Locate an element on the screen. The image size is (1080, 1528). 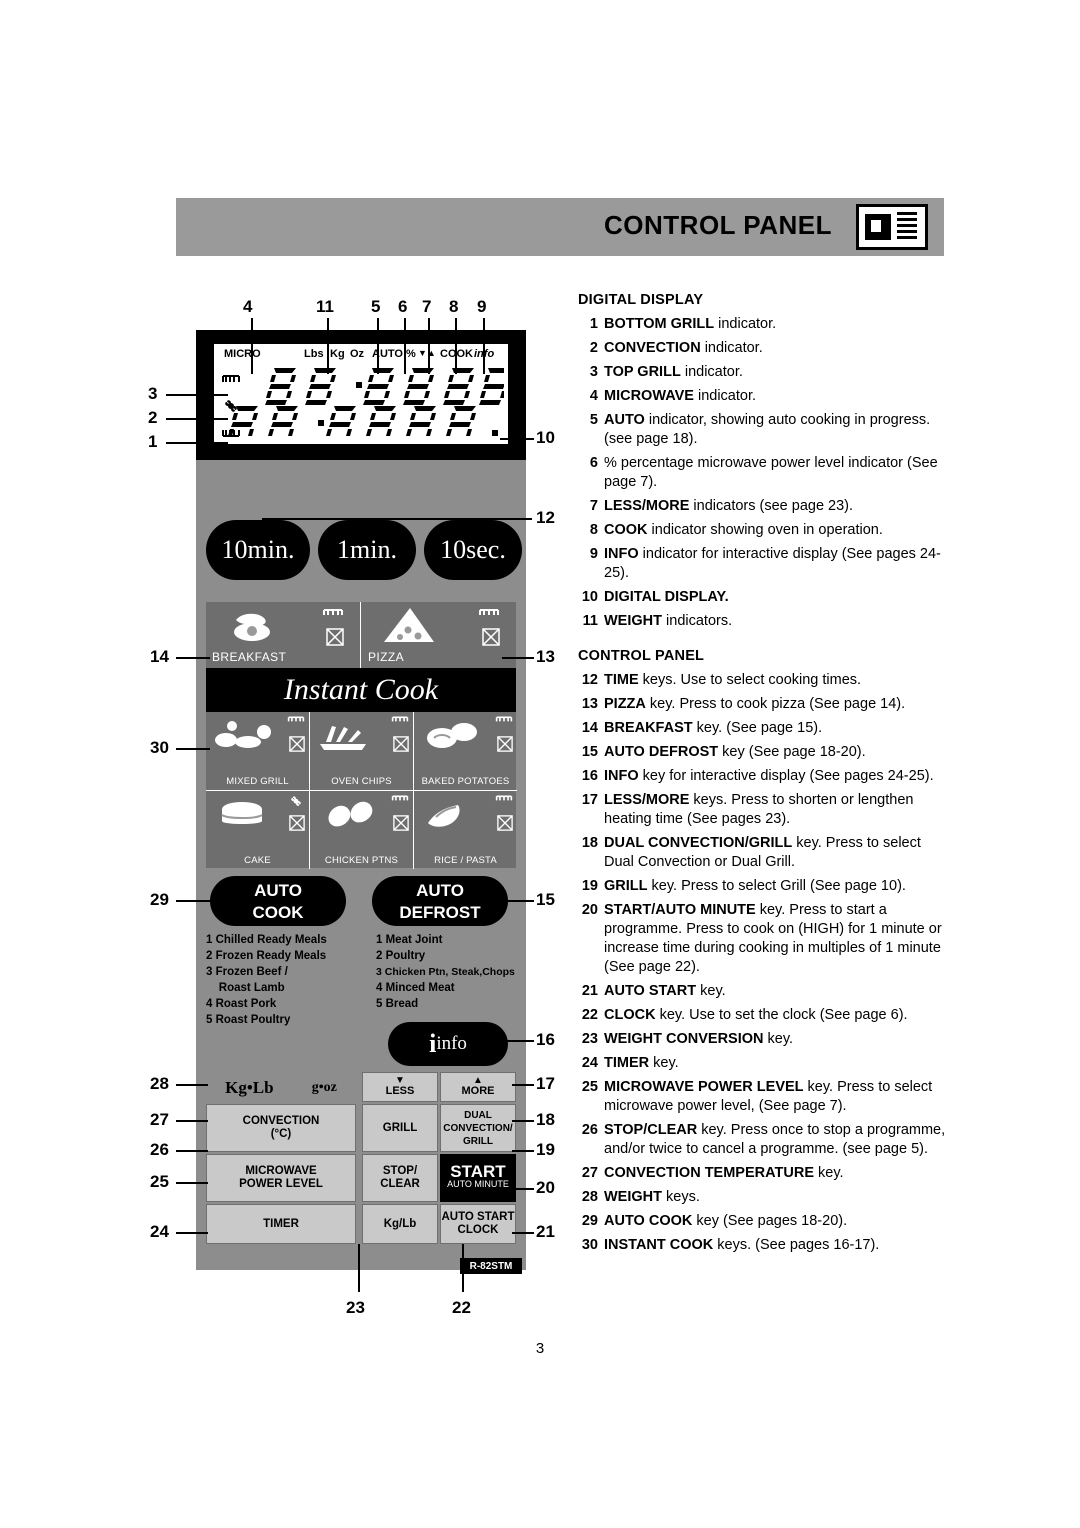
instant-cook-baked-potatoes-label: BAKED POTATOES is located at coordinates (465, 781).